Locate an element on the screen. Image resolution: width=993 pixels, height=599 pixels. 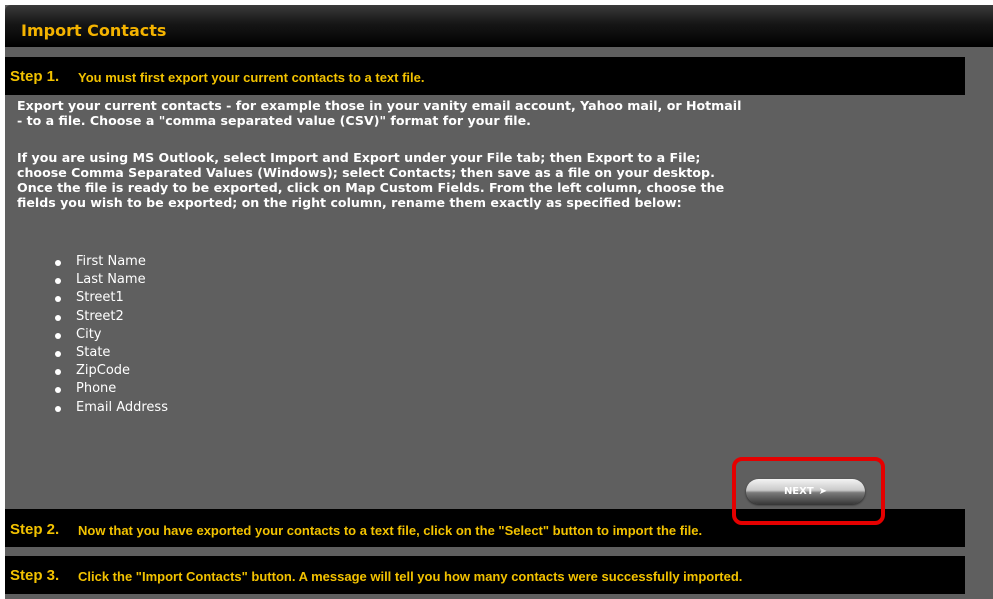
arrow-right-icon: ➤ is located at coordinates (823, 491).